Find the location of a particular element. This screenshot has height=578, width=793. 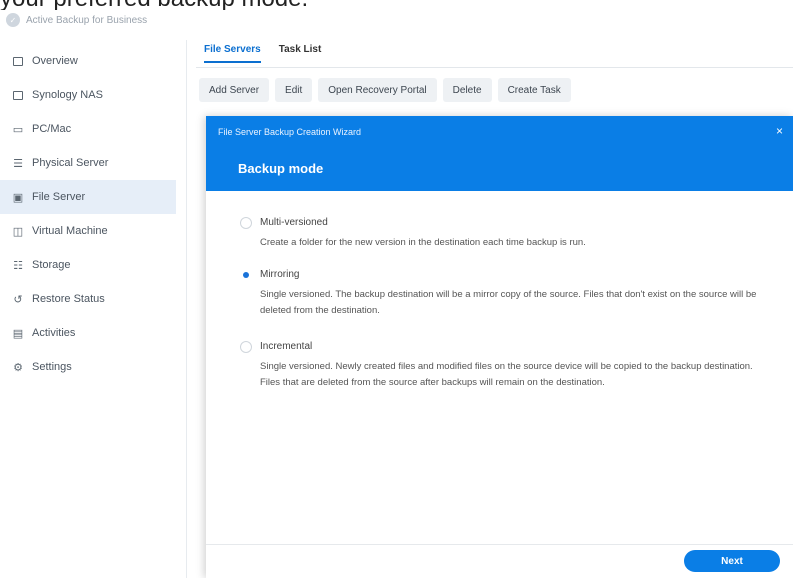

sidebar-item-activities: ▤ Activities is located at coordinates (88, 333).